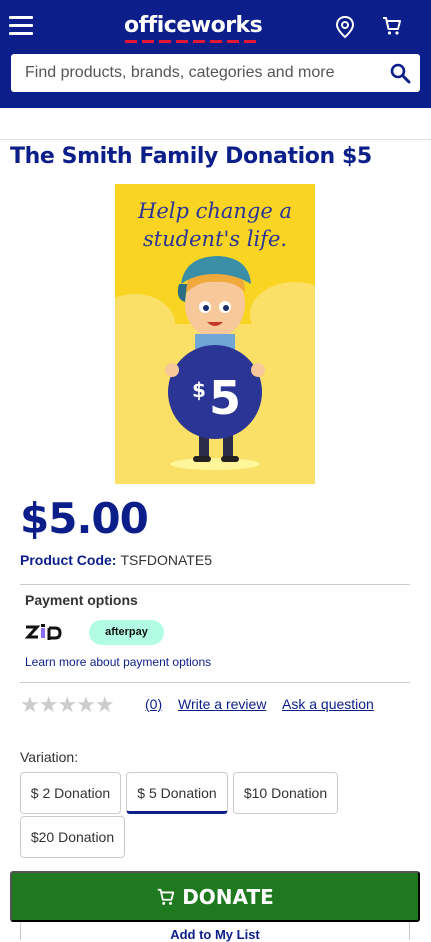  I want to click on breadcrumb-bar, so click(215, 124).